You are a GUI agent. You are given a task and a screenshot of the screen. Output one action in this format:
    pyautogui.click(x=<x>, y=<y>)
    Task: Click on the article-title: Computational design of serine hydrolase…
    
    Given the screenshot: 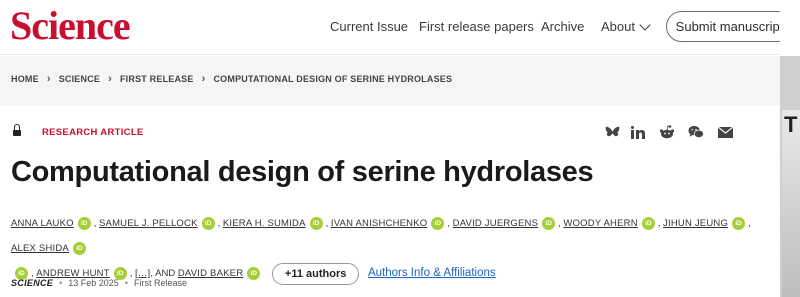 What is the action you would take?
    pyautogui.click(x=302, y=172)
    